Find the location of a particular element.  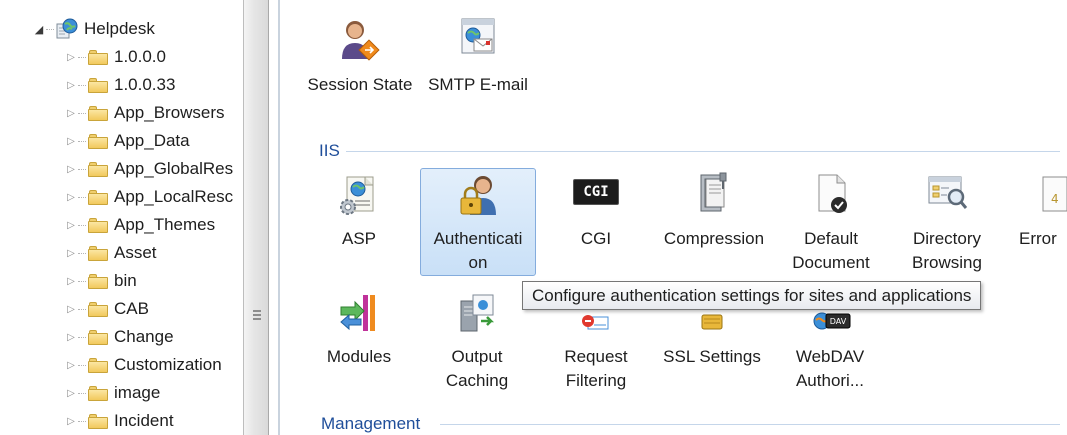

tree-node-folder: ▷ App_Themes is located at coordinates (139, 225).